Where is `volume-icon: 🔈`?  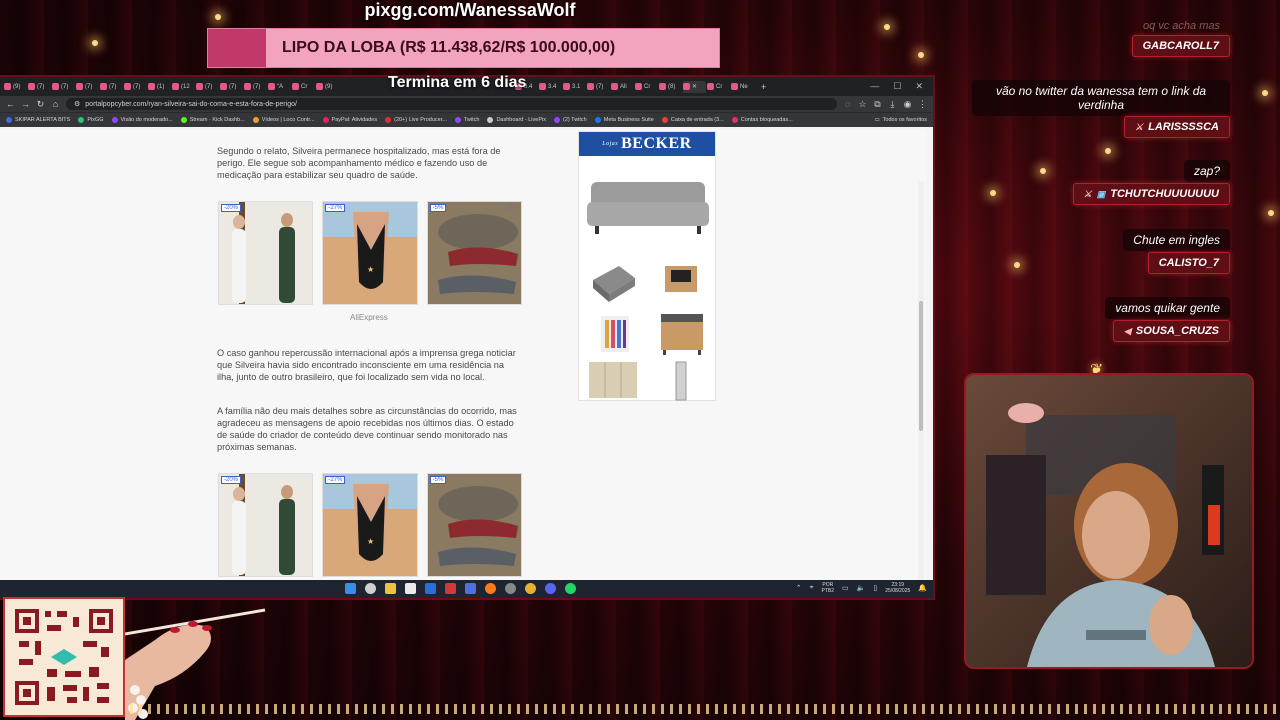
volume-icon: 🔈 is located at coordinates (861, 588).